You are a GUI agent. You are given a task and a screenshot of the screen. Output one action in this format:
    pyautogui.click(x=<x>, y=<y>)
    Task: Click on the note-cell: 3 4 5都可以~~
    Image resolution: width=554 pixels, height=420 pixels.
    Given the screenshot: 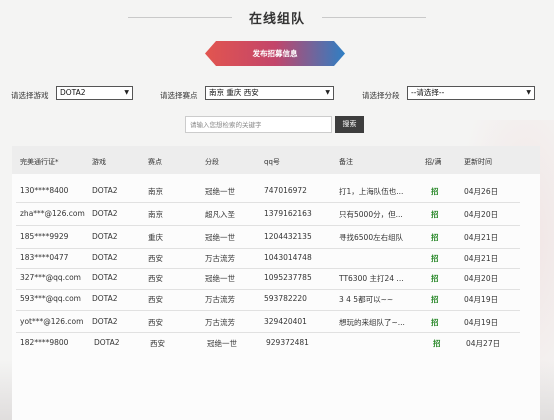 What is the action you would take?
    pyautogui.click(x=366, y=299)
    